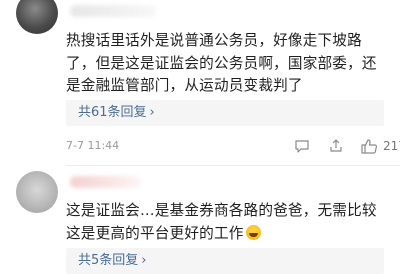 This screenshot has height=274, width=400. Describe the element at coordinates (225, 261) in the screenshot. I see `view-replies-button: 共5条回复 ›` at that location.